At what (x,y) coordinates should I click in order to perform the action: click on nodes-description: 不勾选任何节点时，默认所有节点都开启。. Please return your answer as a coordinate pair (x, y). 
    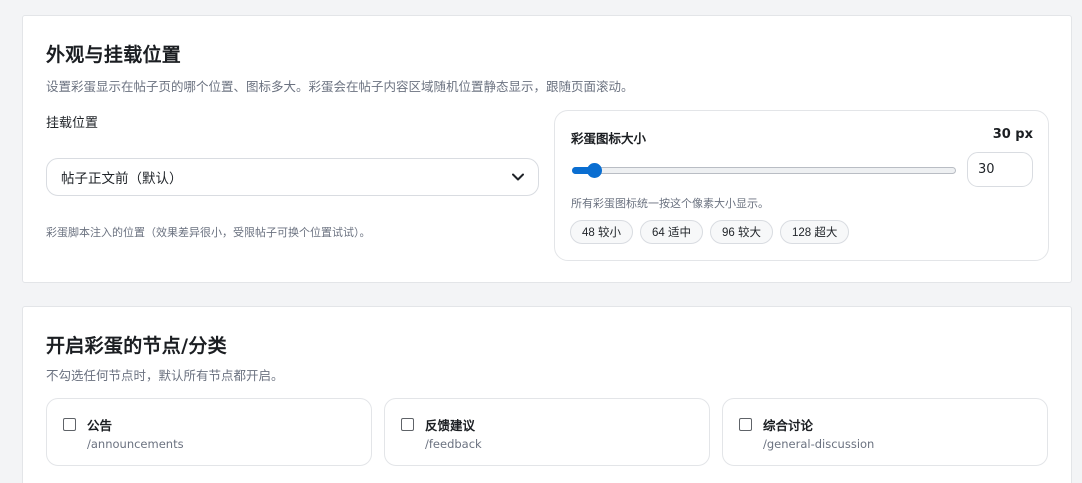
    Looking at the image, I should click on (165, 375).